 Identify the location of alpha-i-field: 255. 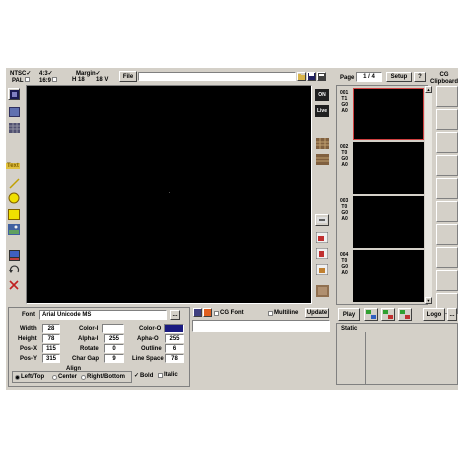
(114, 338).